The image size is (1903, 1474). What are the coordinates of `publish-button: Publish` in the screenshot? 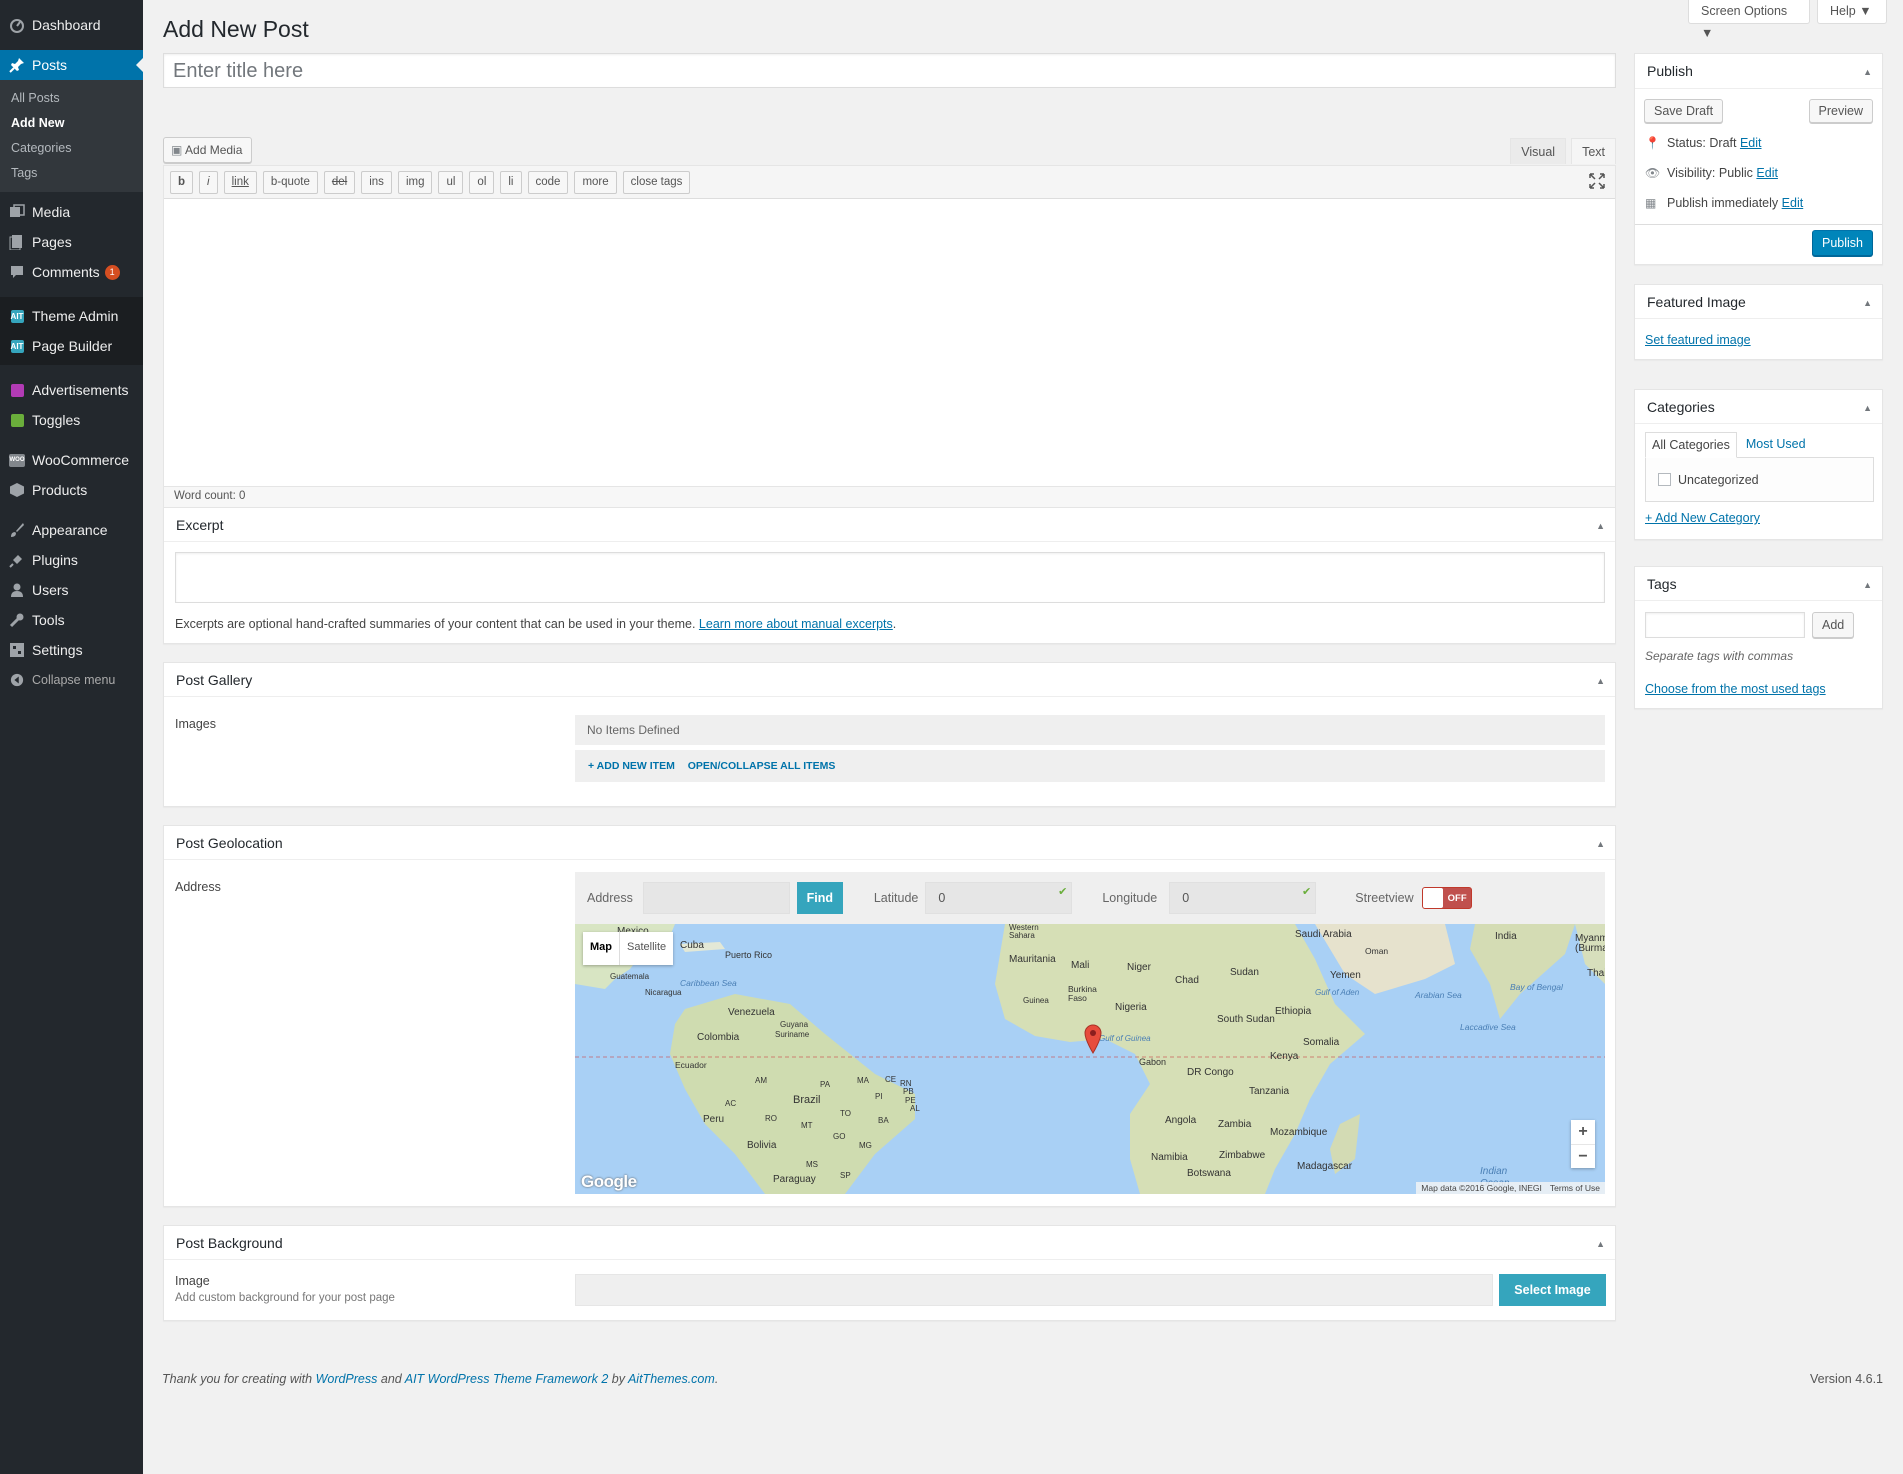 It's located at (1842, 243).